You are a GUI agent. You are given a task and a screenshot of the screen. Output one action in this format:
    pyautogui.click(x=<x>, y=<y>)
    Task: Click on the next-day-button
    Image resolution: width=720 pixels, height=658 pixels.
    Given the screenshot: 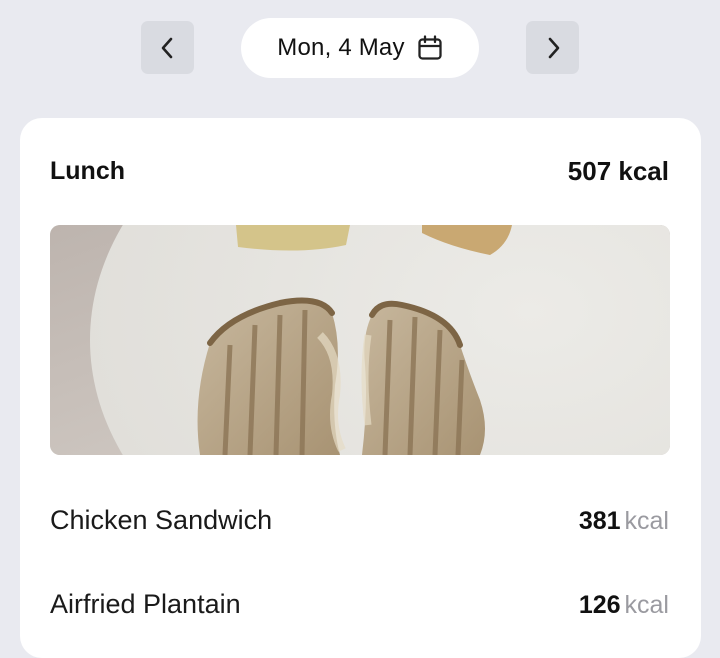 What is the action you would take?
    pyautogui.click(x=552, y=47)
    